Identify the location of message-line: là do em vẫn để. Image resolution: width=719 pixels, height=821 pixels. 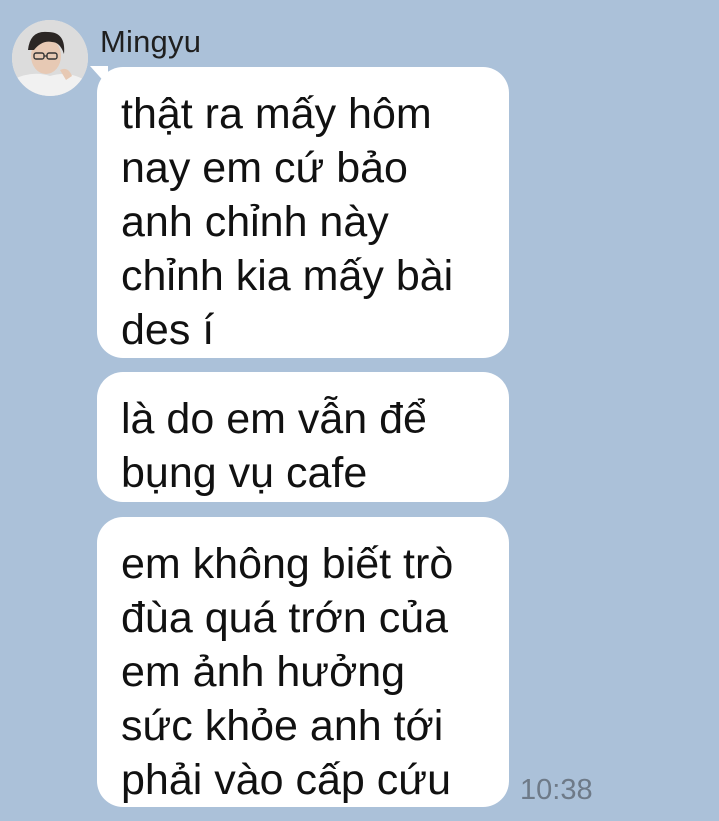
(274, 419).